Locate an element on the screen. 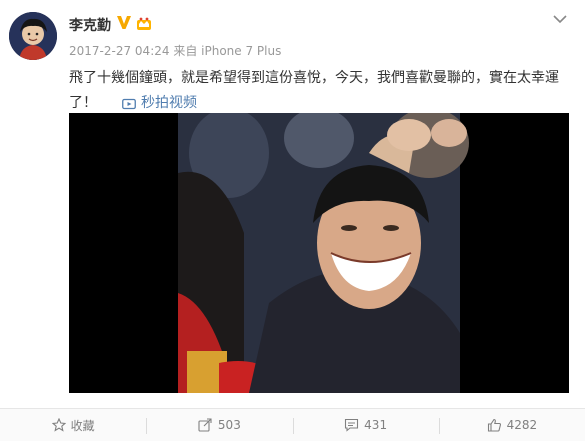 Image resolution: width=585 pixels, height=441 pixels. chevron-down-icon is located at coordinates (560, 19).